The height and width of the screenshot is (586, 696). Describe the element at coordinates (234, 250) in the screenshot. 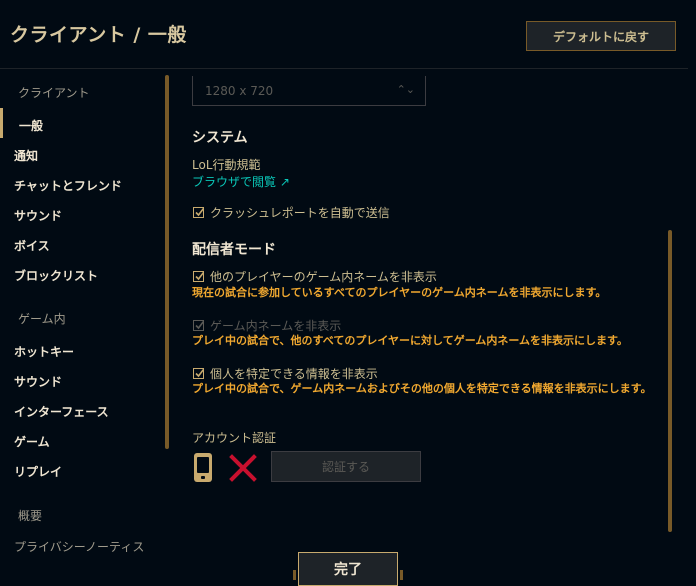

I see `streamer-mode-heading: 配信者モード` at that location.